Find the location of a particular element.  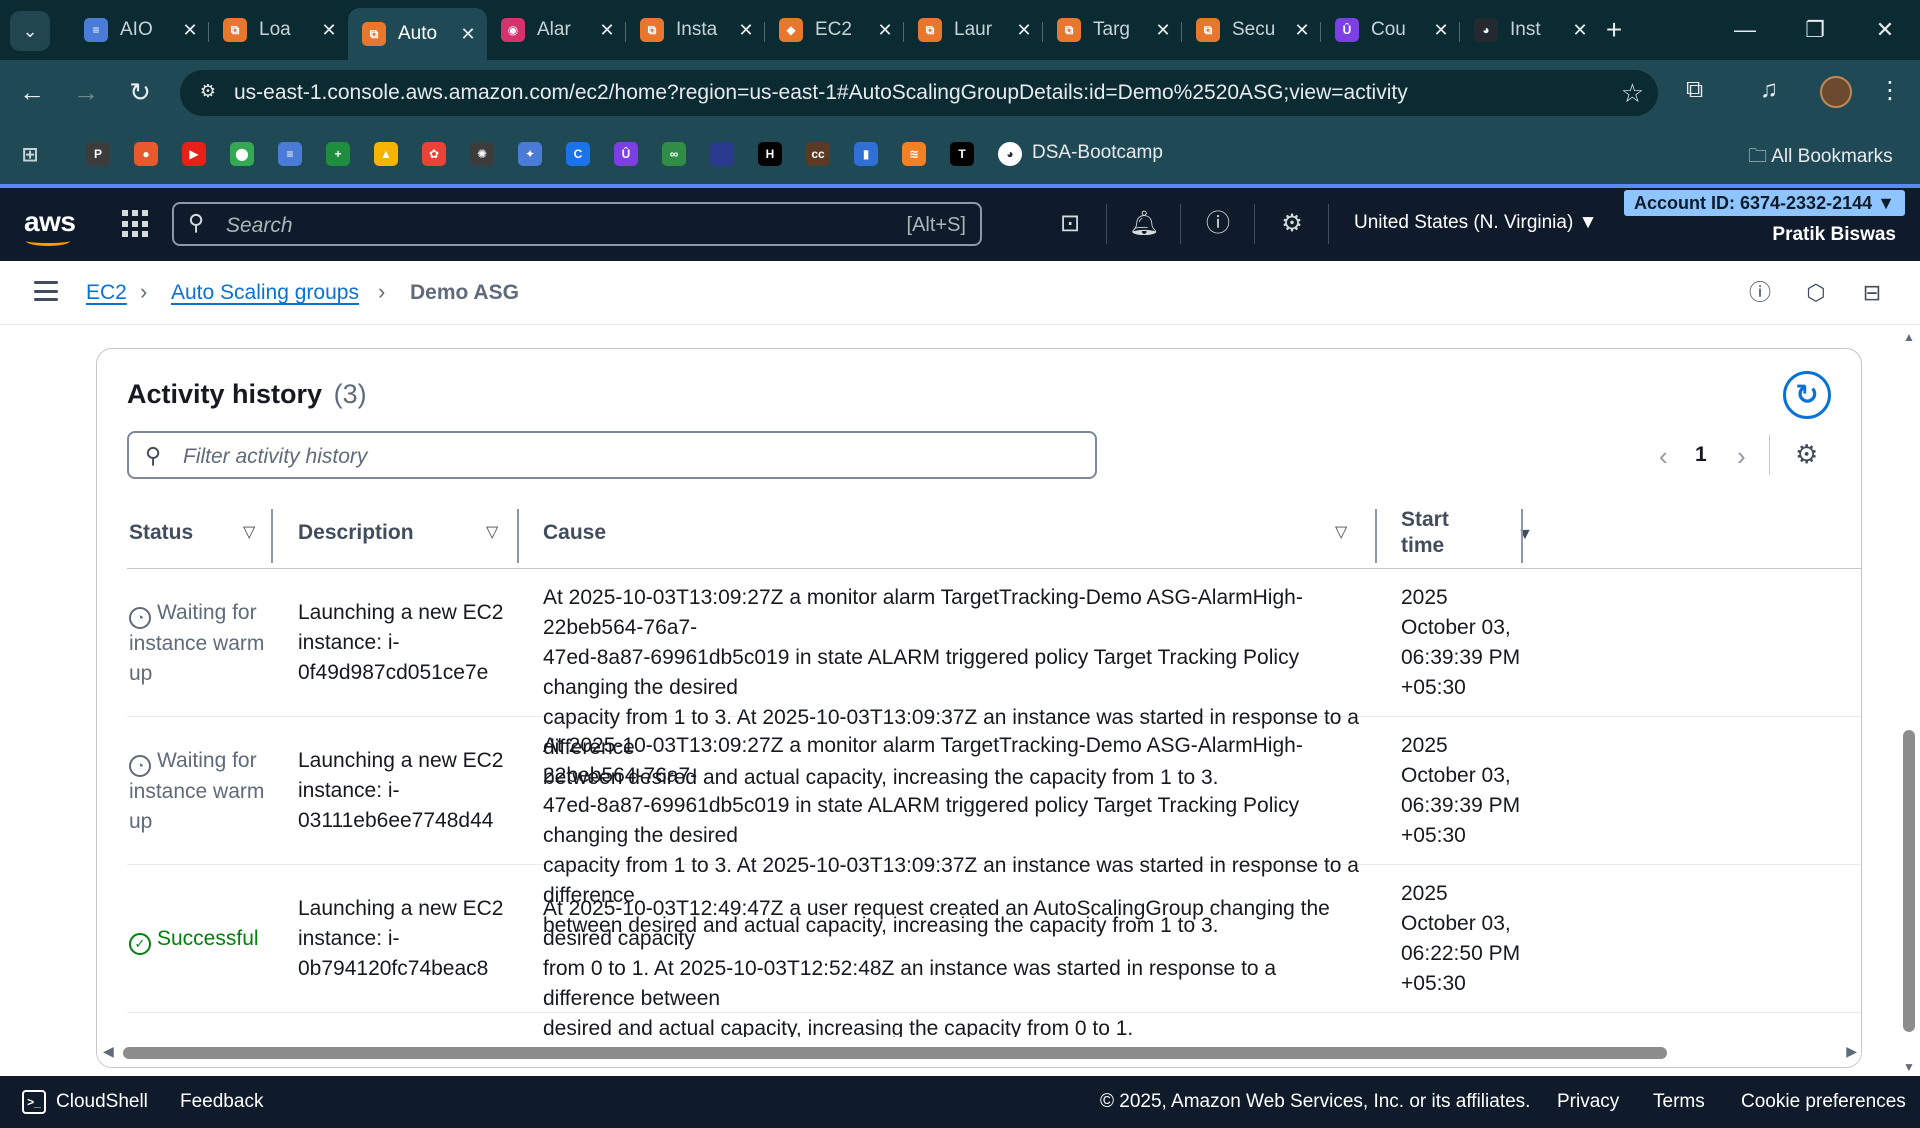

breadcrumb-auto-scaling-groups: Auto Scaling groups is located at coordinates (265, 293).